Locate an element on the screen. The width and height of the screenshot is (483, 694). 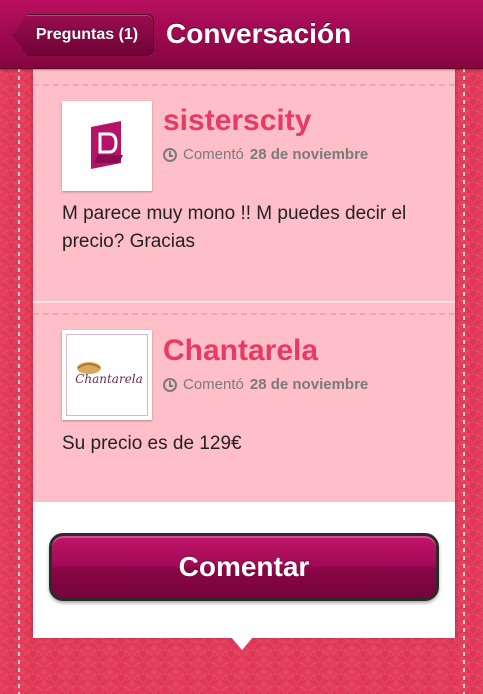
chantarela-logo-icon: Chantarela is located at coordinates (109, 374).